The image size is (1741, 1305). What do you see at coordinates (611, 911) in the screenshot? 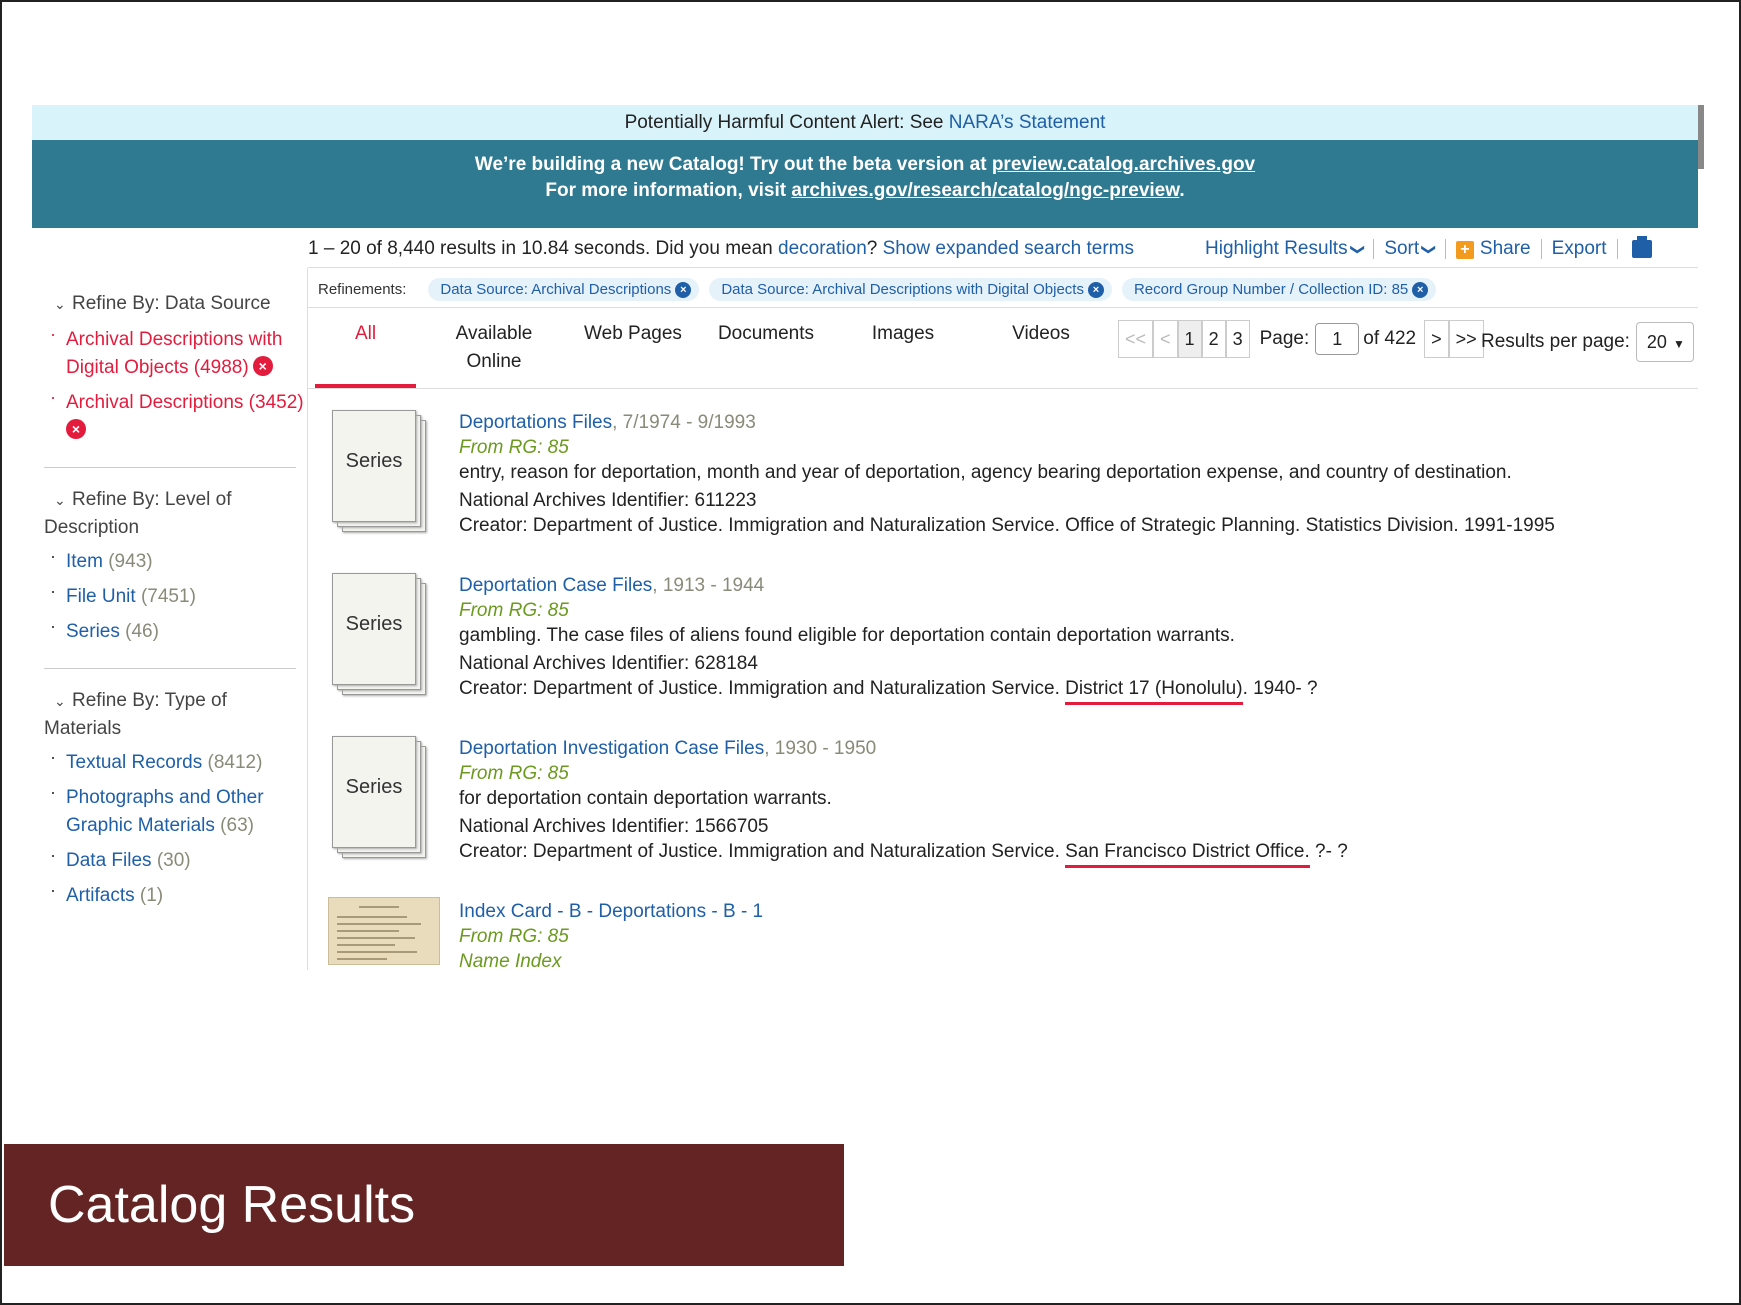
I see `result-title-link: Index Card - B - Deportations - B - 1` at bounding box center [611, 911].